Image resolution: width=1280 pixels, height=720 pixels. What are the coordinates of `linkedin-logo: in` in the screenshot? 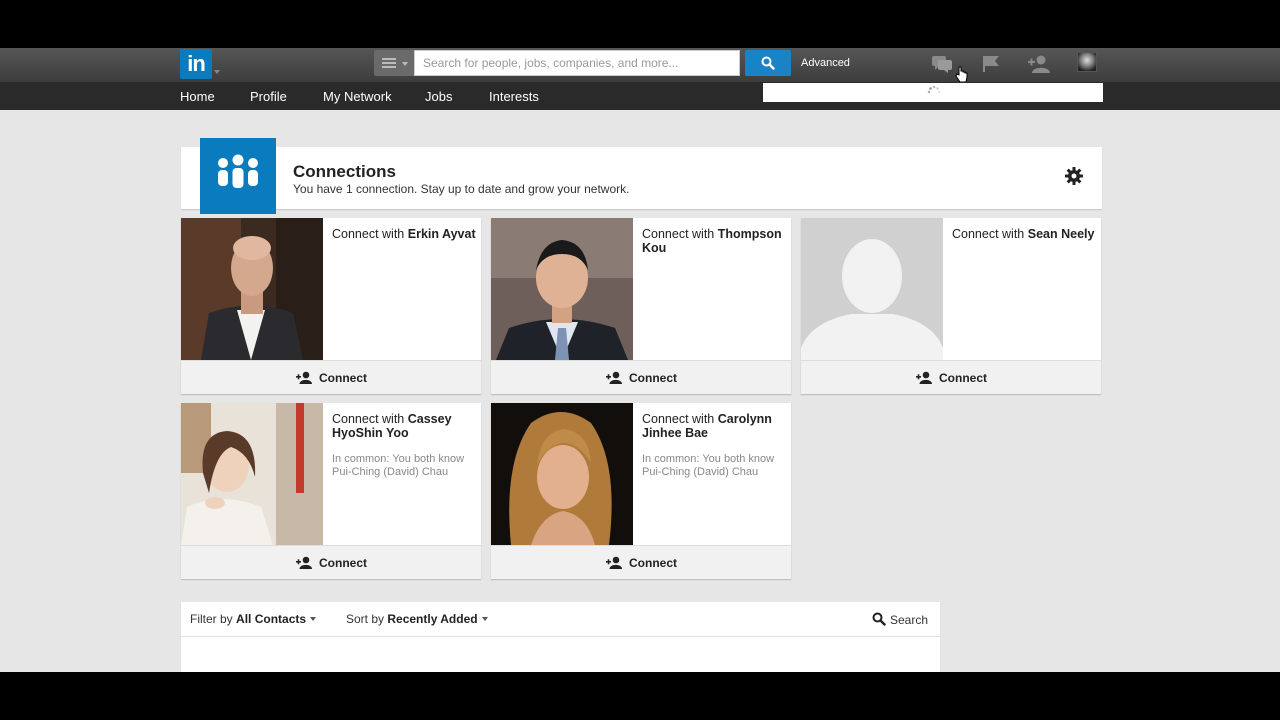 It's located at (196, 64).